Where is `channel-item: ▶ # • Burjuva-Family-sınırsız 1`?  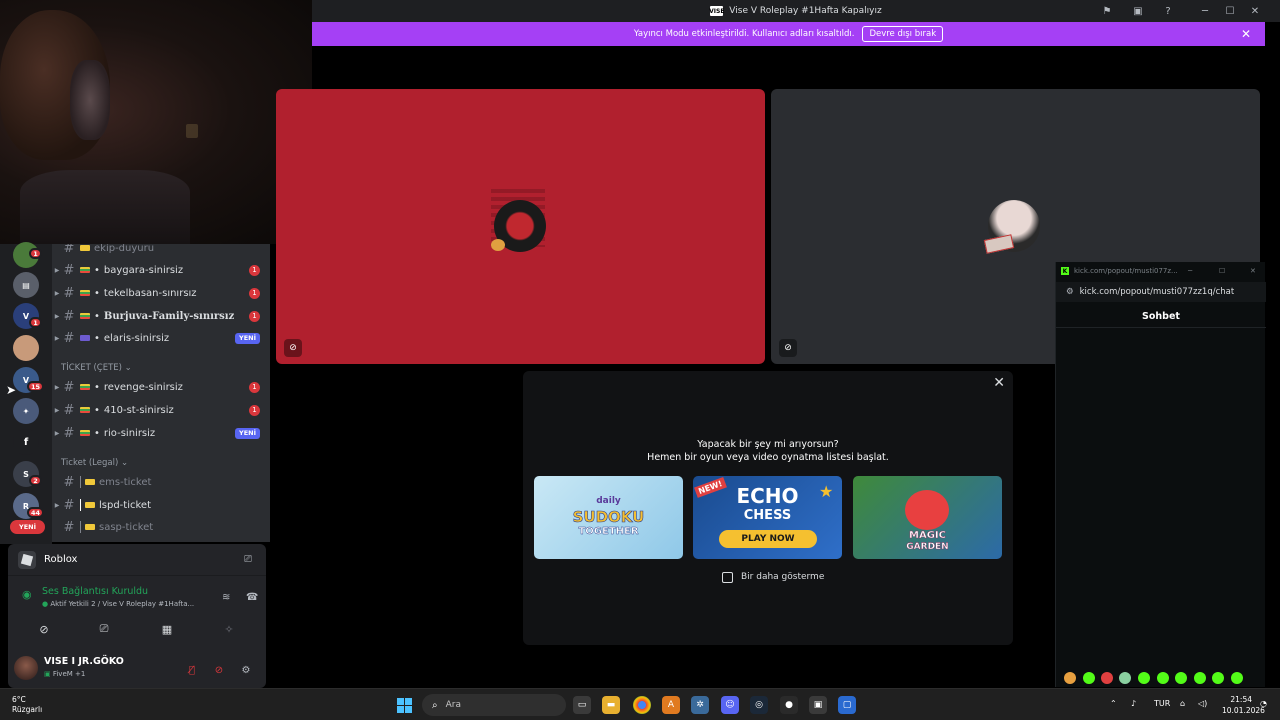 channel-item: ▶ # • Burjuva-Family-sınırsız 1 is located at coordinates (161, 316).